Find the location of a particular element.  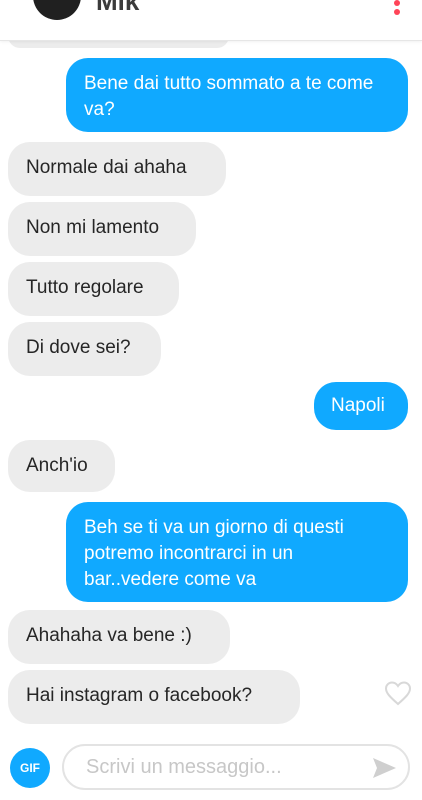

message-outgoing: Napoli is located at coordinates (361, 406).